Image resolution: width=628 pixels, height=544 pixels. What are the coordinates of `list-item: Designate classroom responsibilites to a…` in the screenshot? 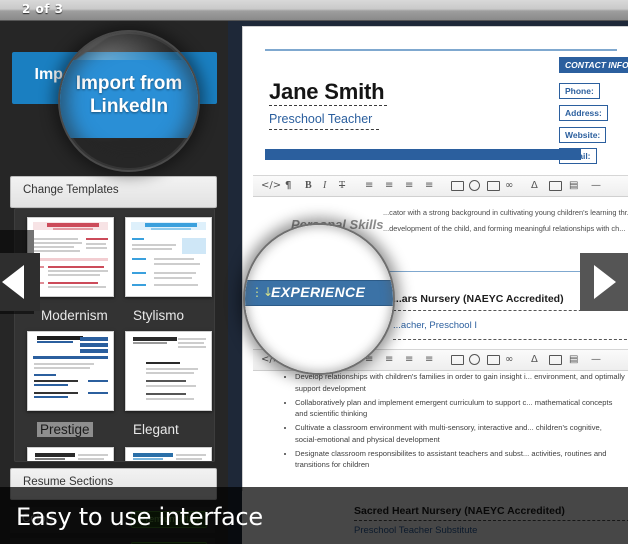 It's located at (460, 459).